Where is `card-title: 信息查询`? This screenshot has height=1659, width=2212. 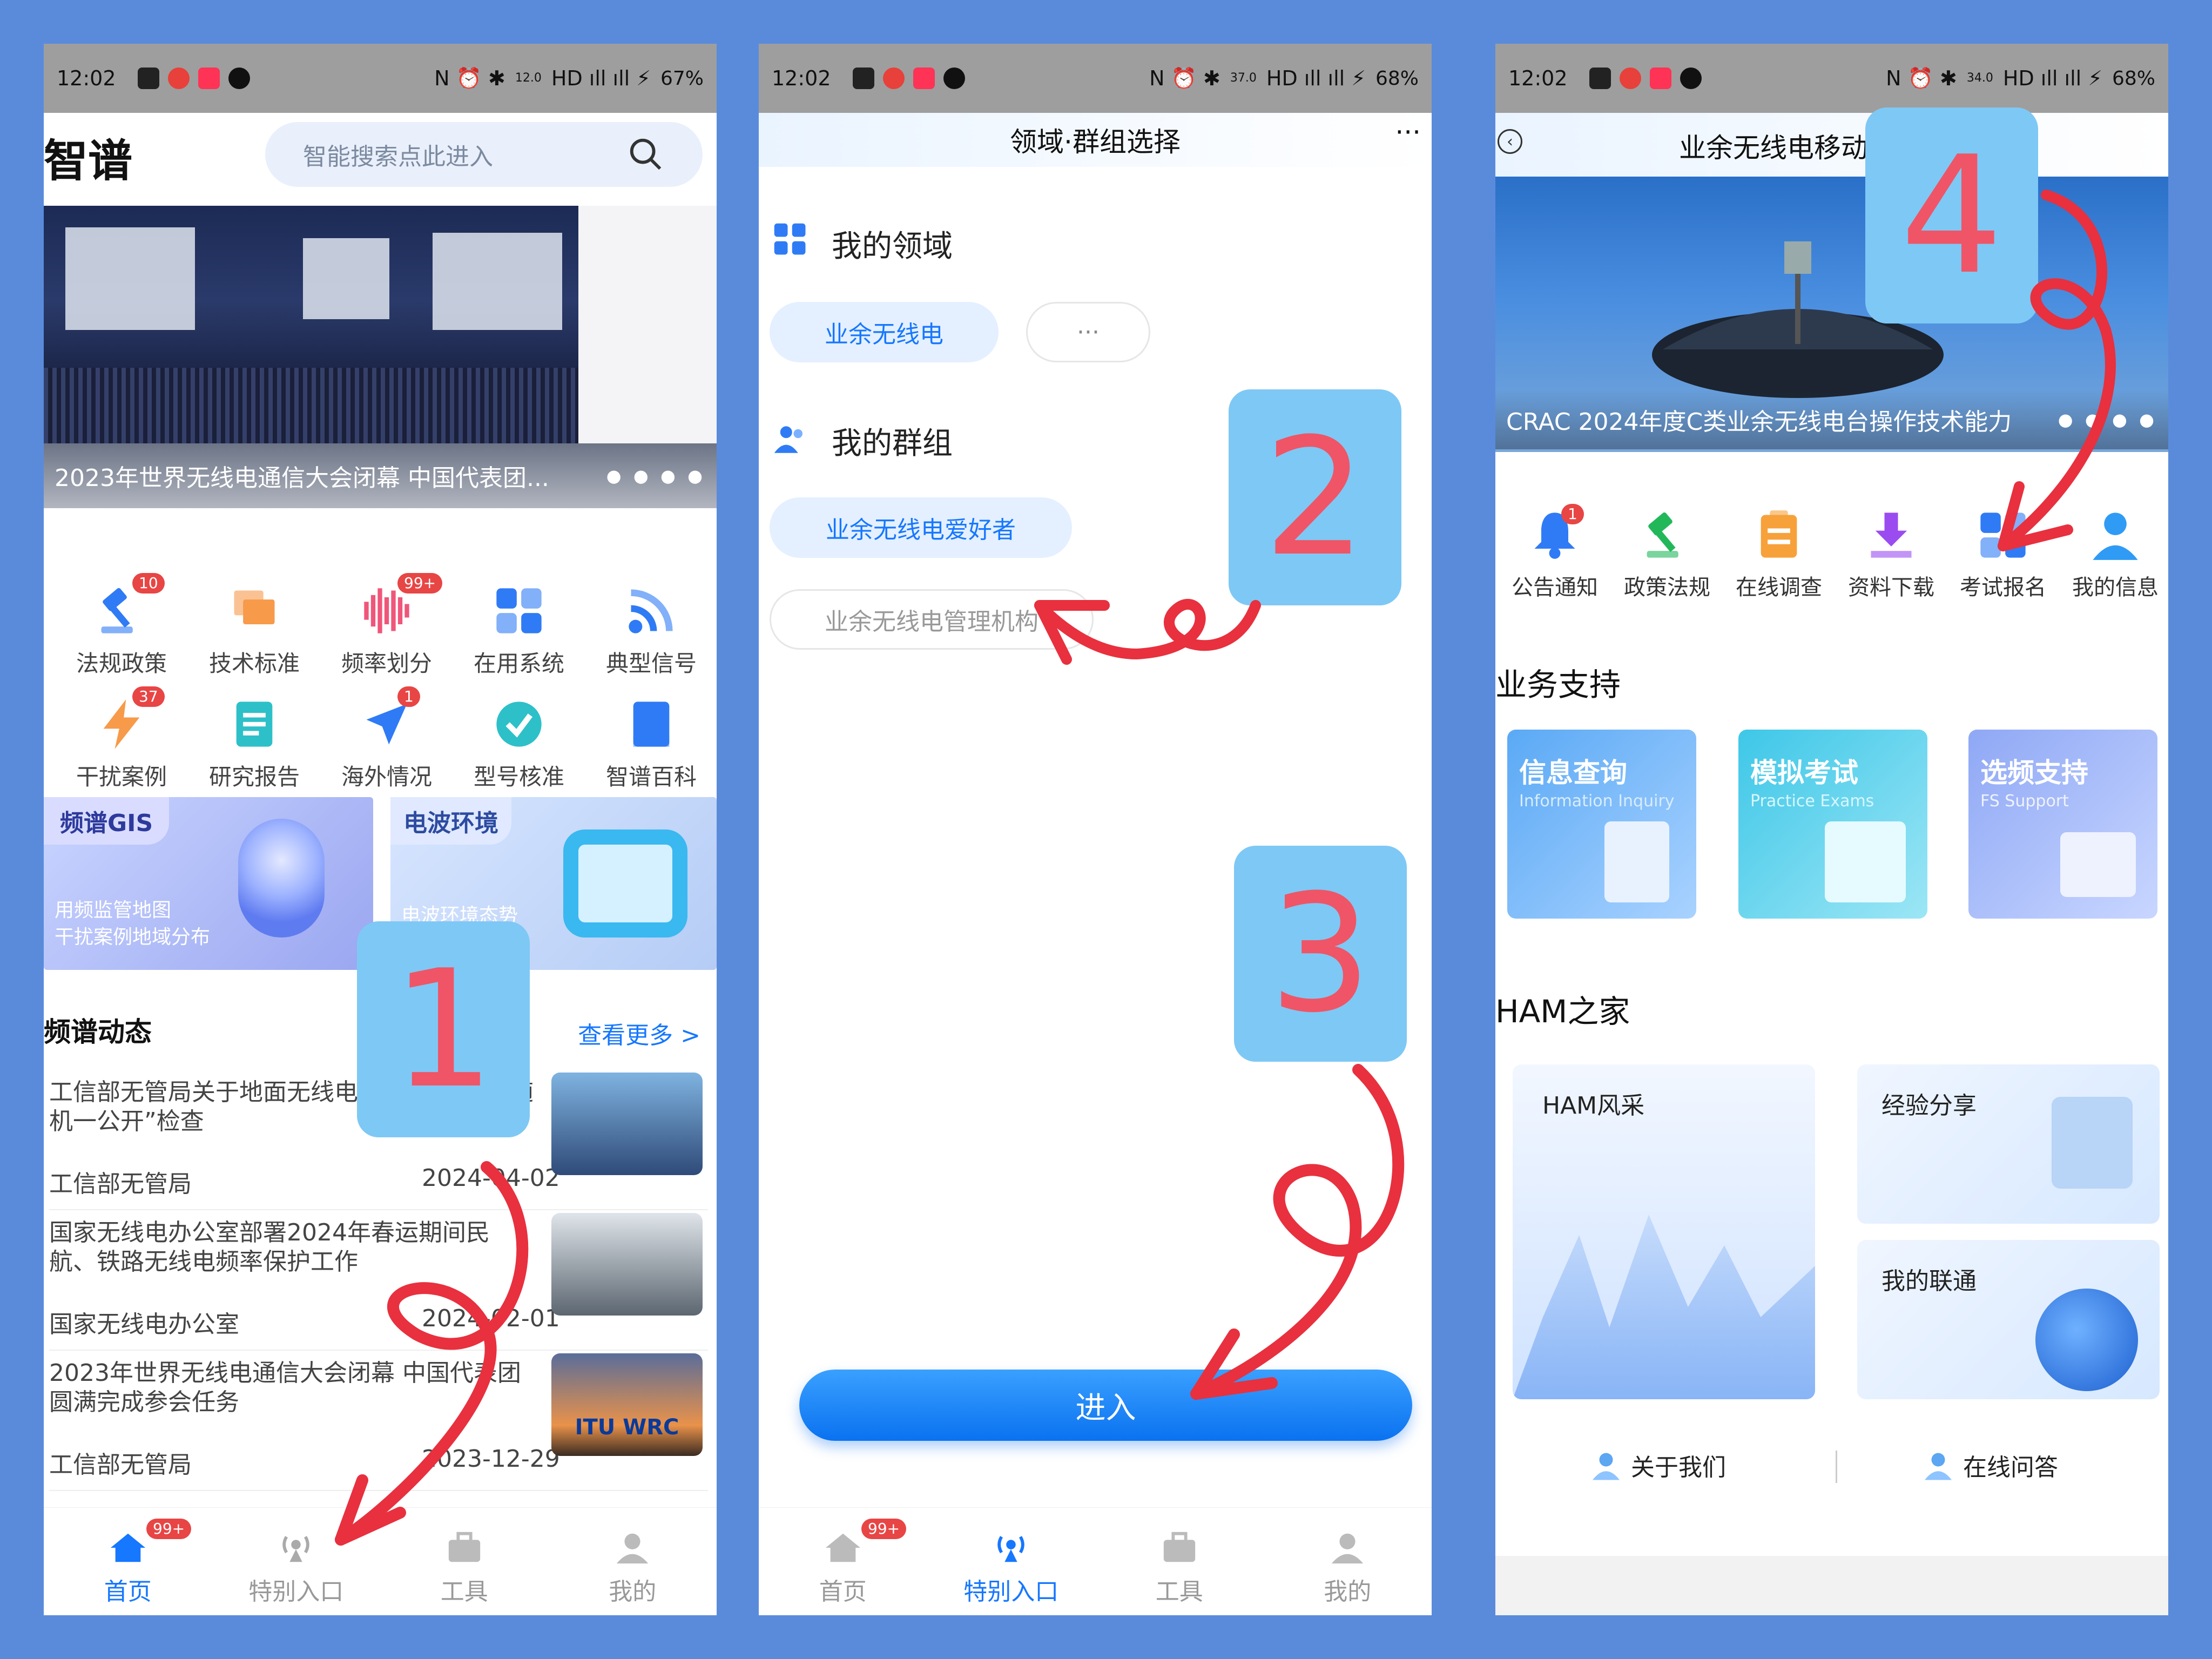 card-title: 信息查询 is located at coordinates (1573, 772).